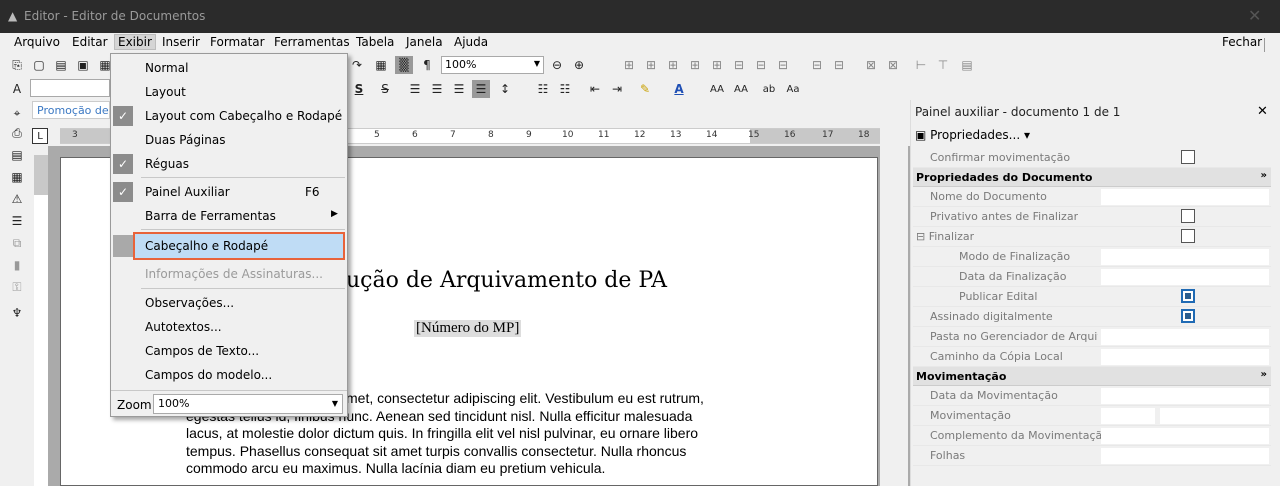 The height and width of the screenshot is (486, 1280). Describe the element at coordinates (70, 88) in the screenshot. I see `style-combo` at that location.